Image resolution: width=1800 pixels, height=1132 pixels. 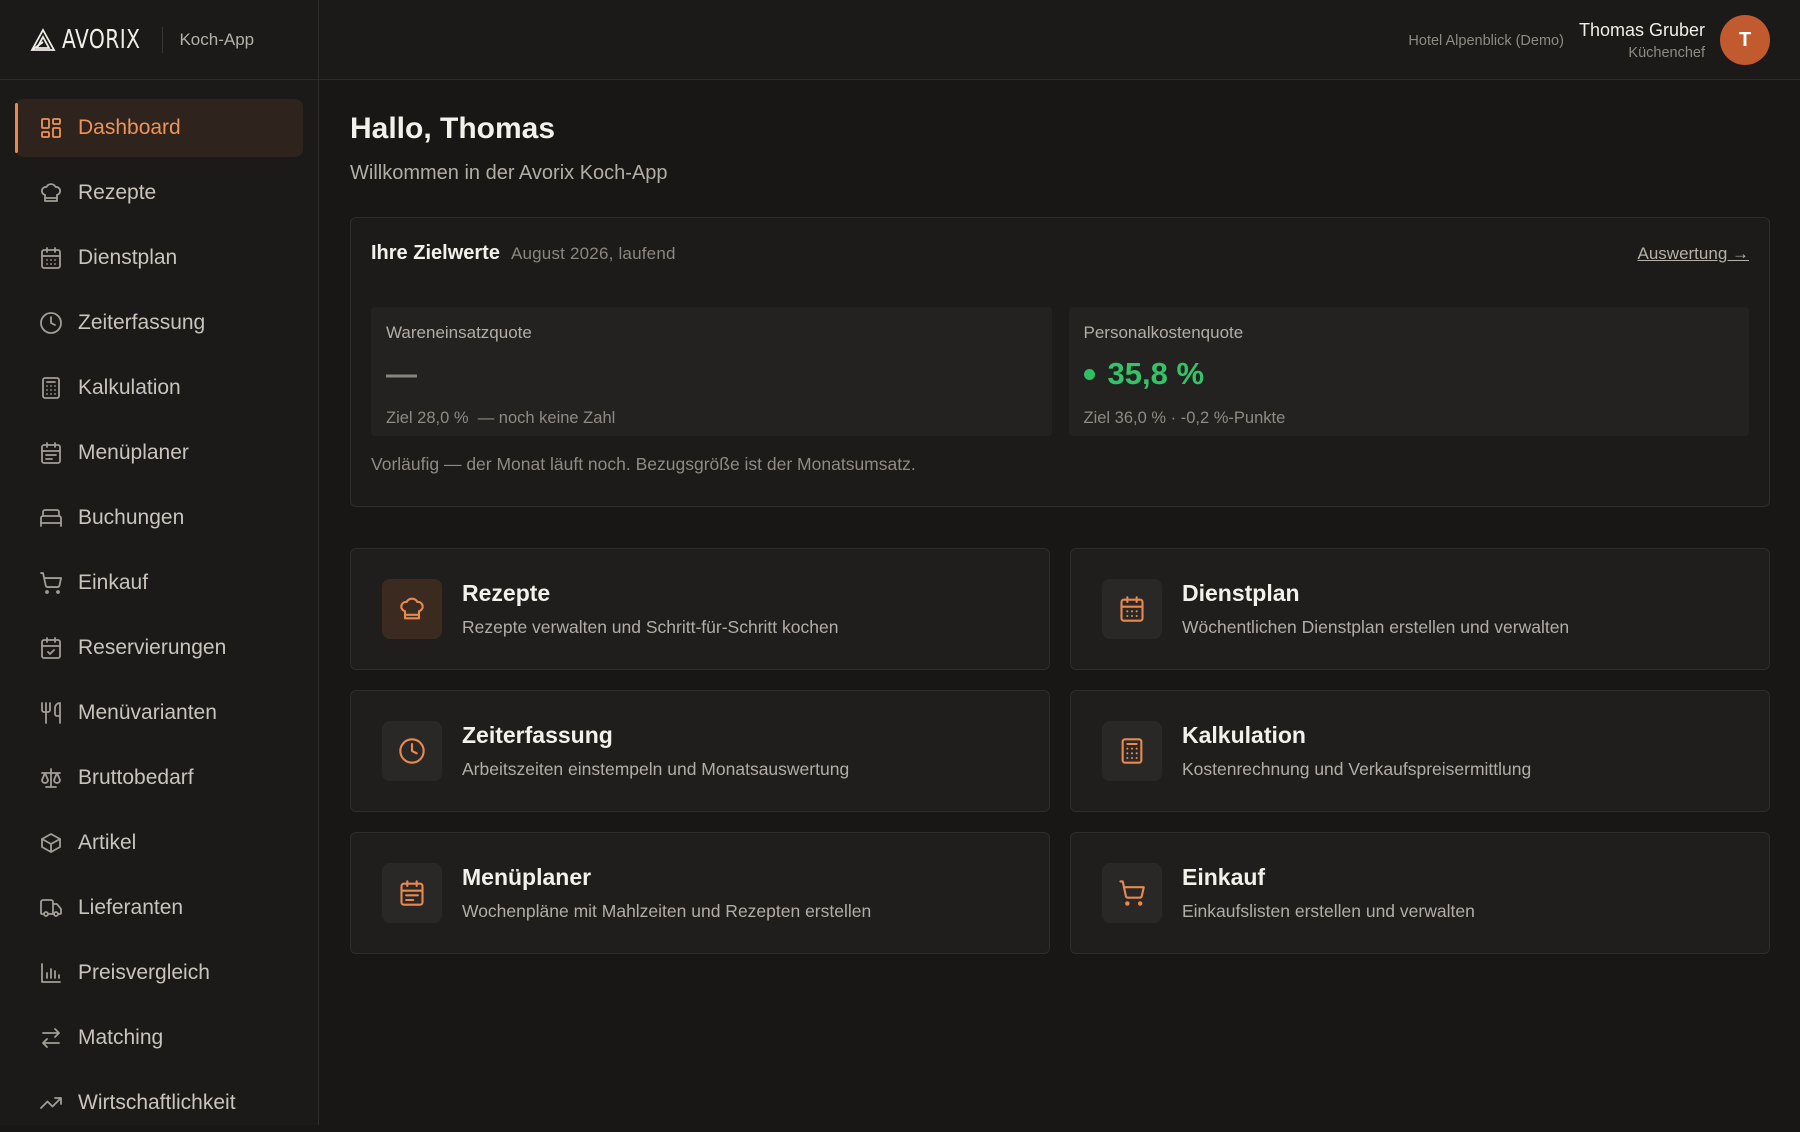 I want to click on sidebar-item-label: Dashboard, so click(x=129, y=127).